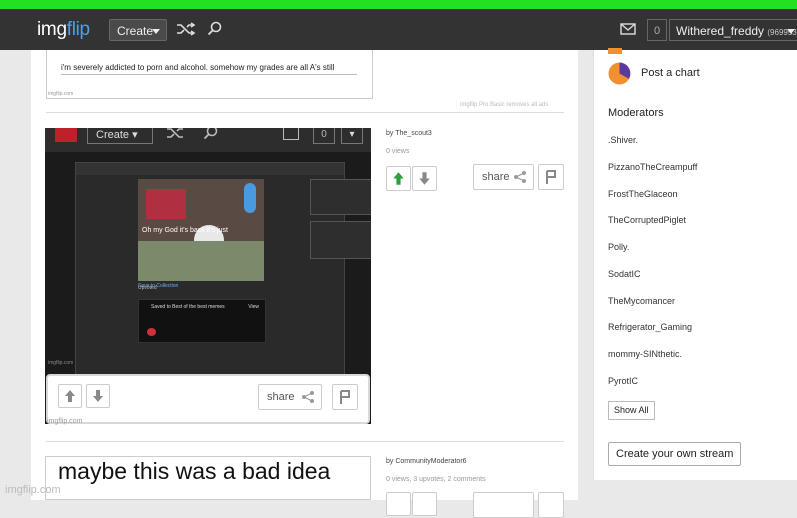 The width and height of the screenshot is (797, 518). I want to click on share-button: share, so click(503, 177).